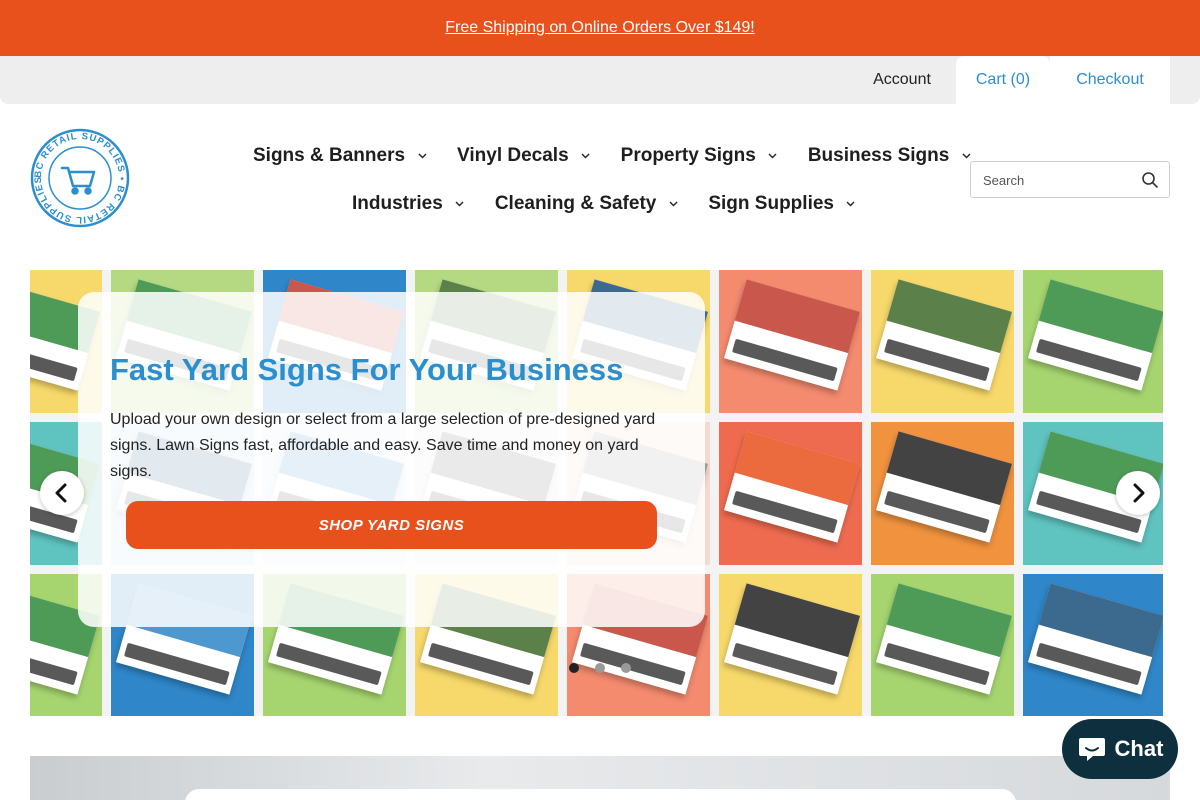  I want to click on main-nav-row-2: Industries Cleaning & Safety Sign Supplies, so click(619, 204).